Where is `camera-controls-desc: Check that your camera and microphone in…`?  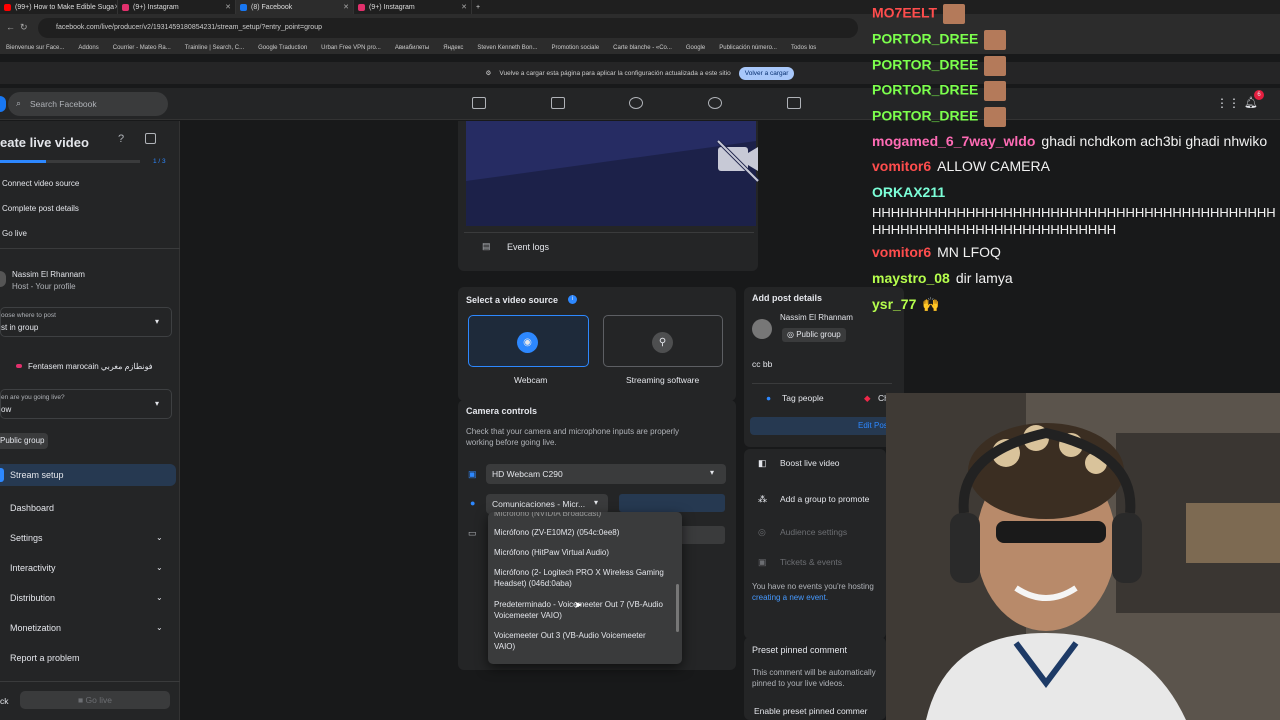
camera-controls-desc: Check that your camera and microphone in… is located at coordinates (572, 437).